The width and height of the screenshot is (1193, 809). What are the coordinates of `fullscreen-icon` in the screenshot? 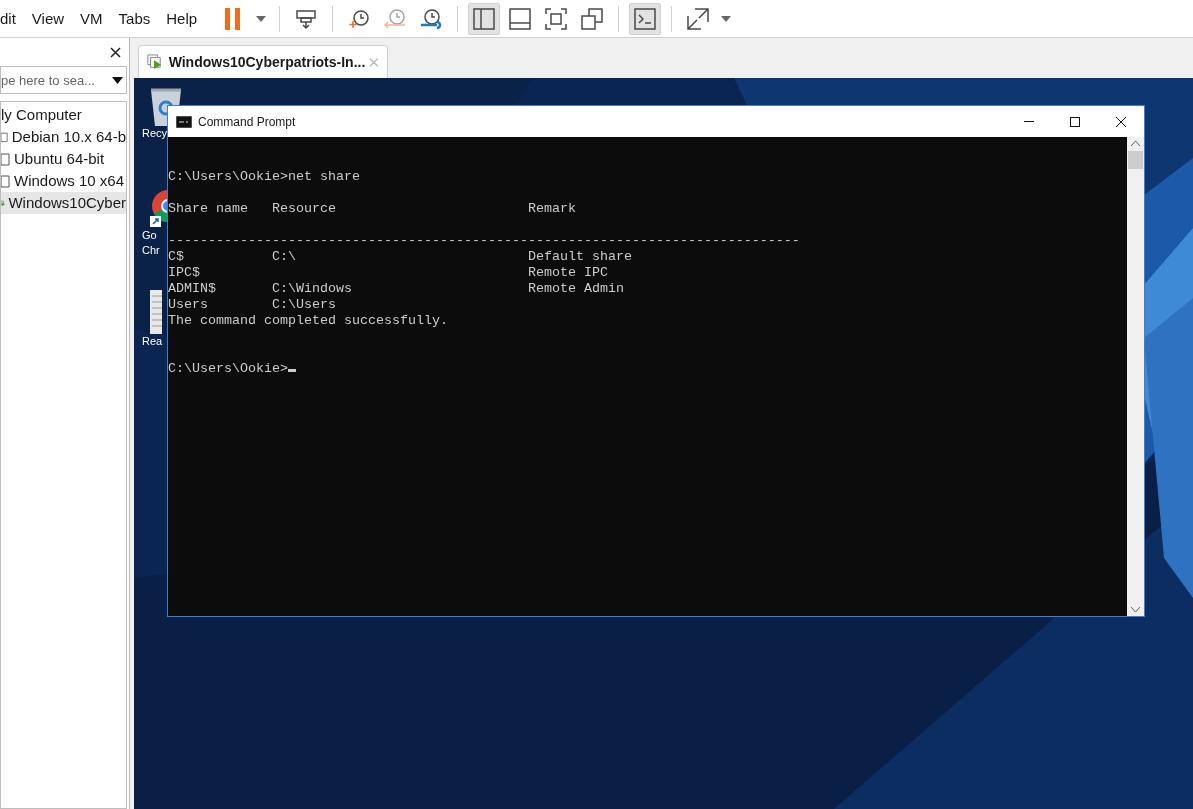 It's located at (556, 18).